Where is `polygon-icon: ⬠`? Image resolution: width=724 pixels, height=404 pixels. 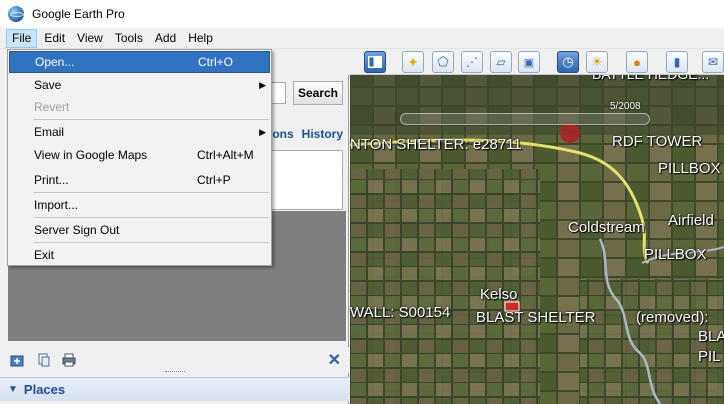 polygon-icon: ⬠ is located at coordinates (443, 61).